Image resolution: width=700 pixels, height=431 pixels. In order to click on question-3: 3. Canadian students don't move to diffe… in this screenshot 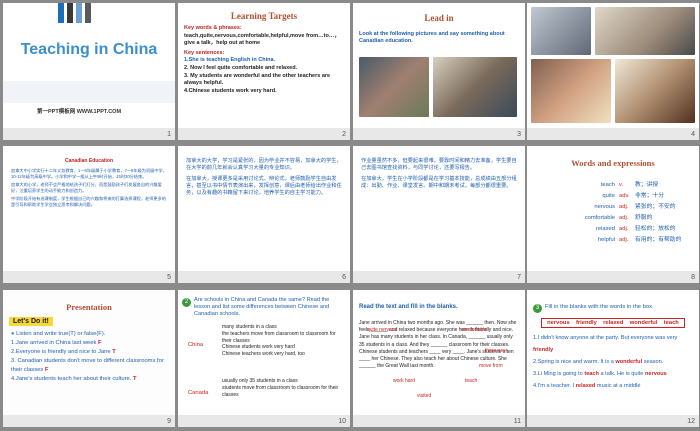, I will do `click(87, 365)`.